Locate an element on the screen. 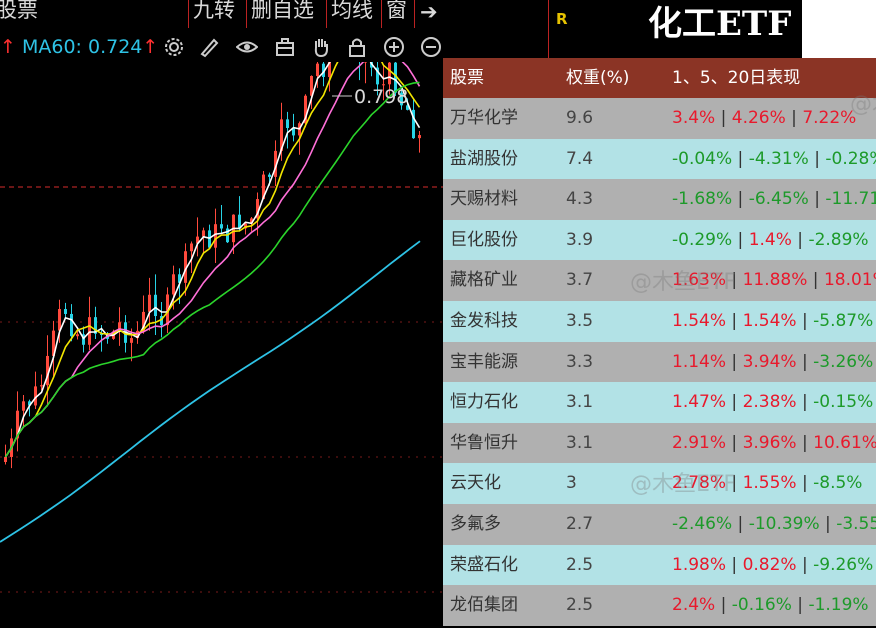 This screenshot has height=628, width=876. stock-performance: 1.14% | 3.94% | -3.26% is located at coordinates (772, 362).